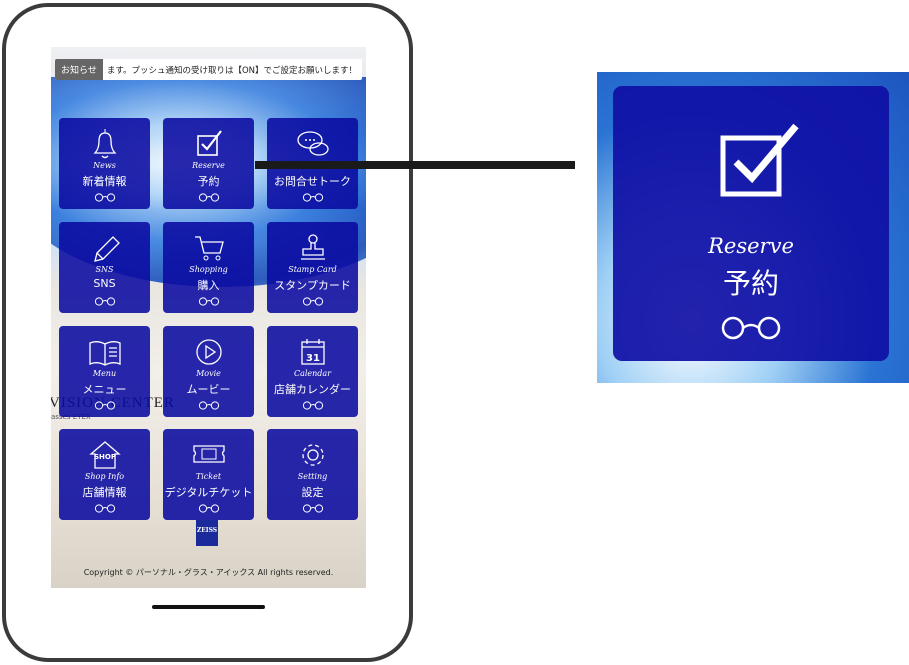 The width and height of the screenshot is (909, 665). I want to click on tile-en-label: SNS, so click(104, 269).